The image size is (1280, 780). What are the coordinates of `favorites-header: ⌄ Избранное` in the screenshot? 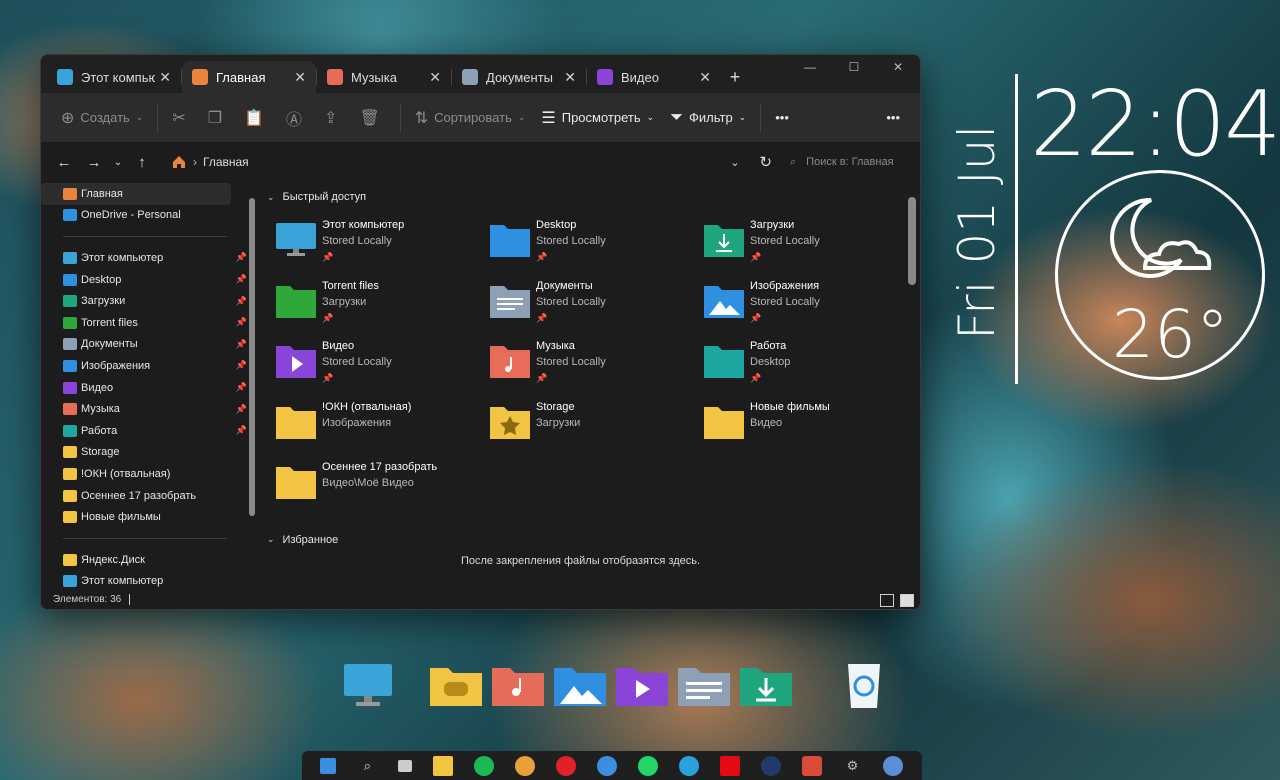 It's located at (590, 540).